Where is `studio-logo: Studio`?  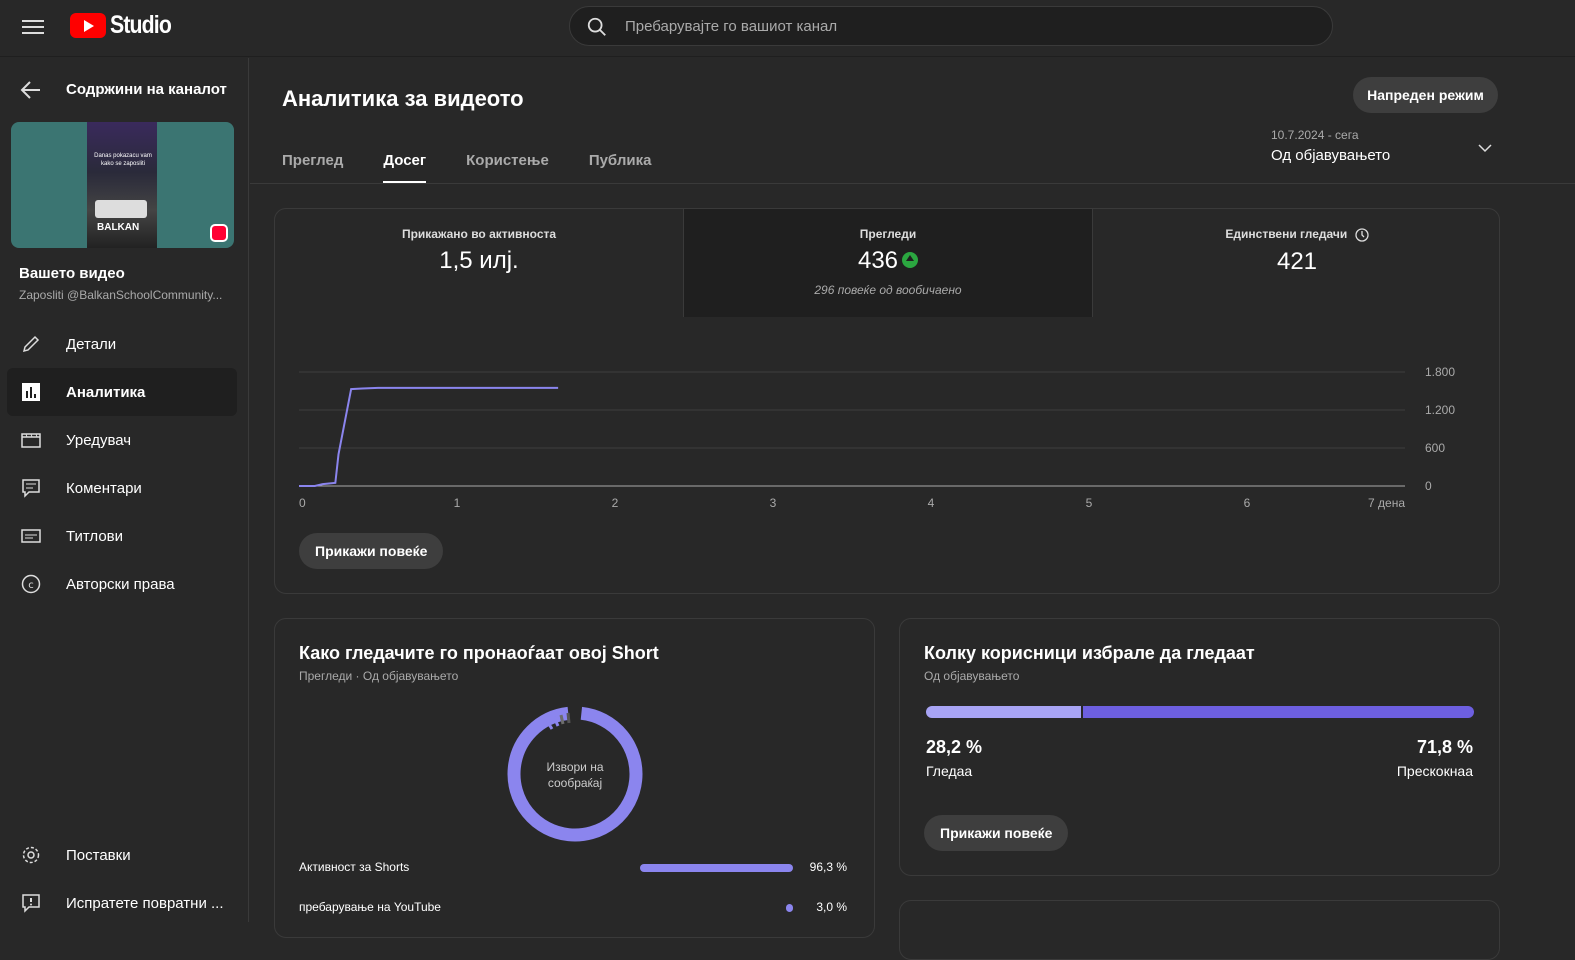 studio-logo: Studio is located at coordinates (126, 25).